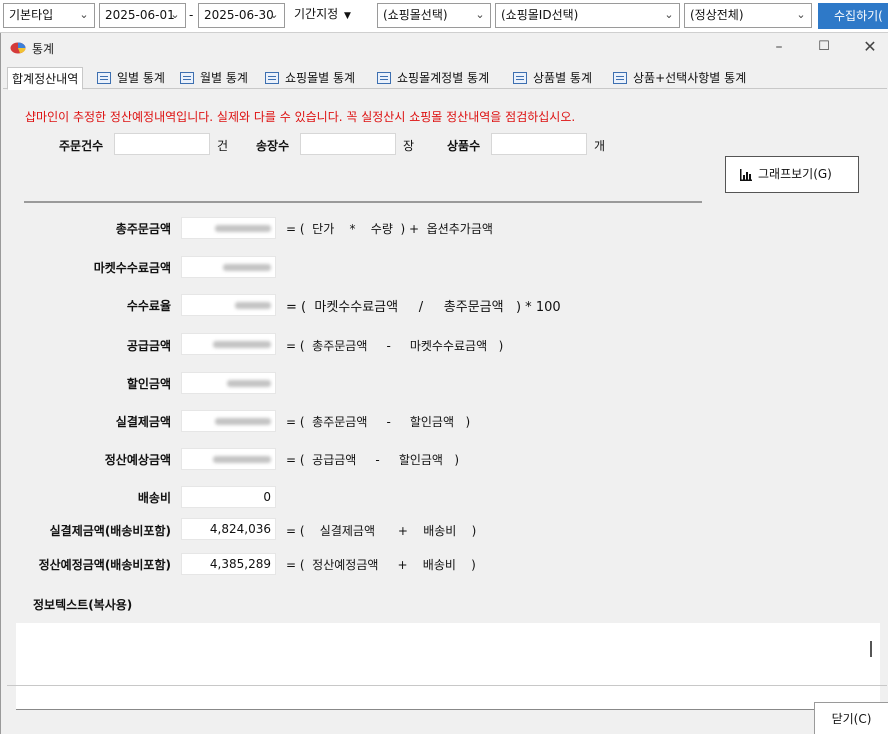 This screenshot has height=734, width=888. What do you see at coordinates (348, 144) in the screenshot?
I see `invoice-count-field` at bounding box center [348, 144].